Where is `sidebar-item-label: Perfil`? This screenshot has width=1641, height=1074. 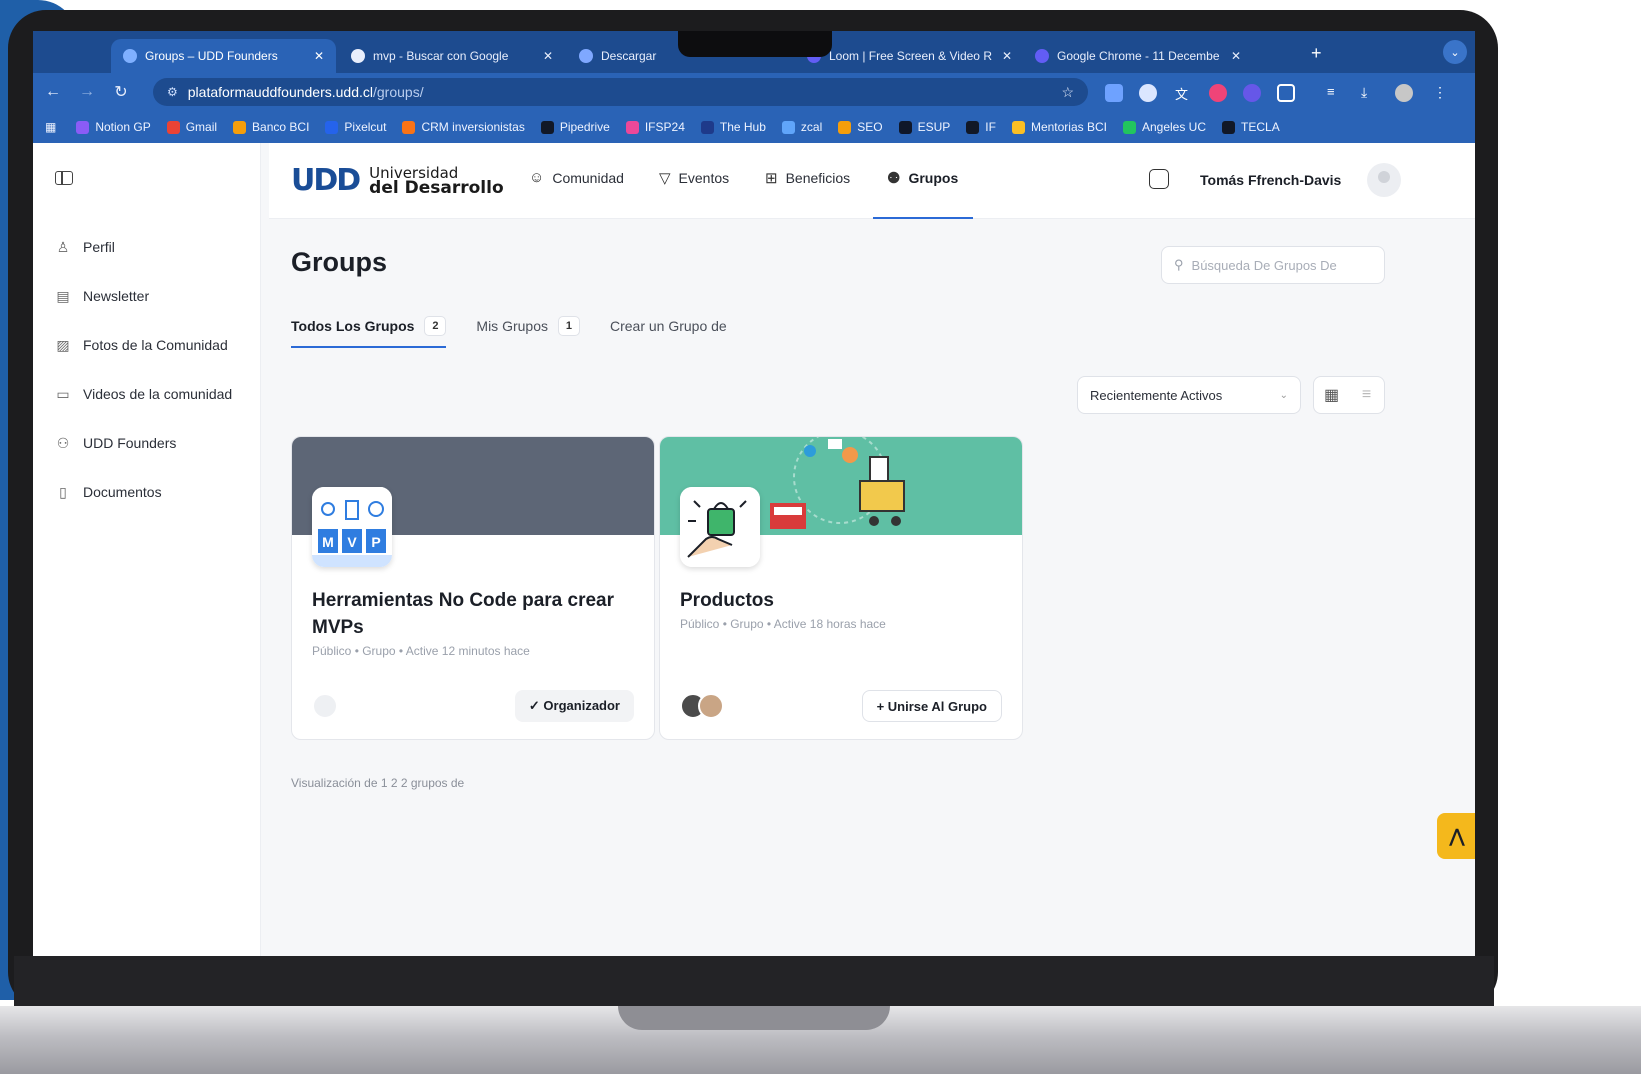 sidebar-item-label: Perfil is located at coordinates (99, 247).